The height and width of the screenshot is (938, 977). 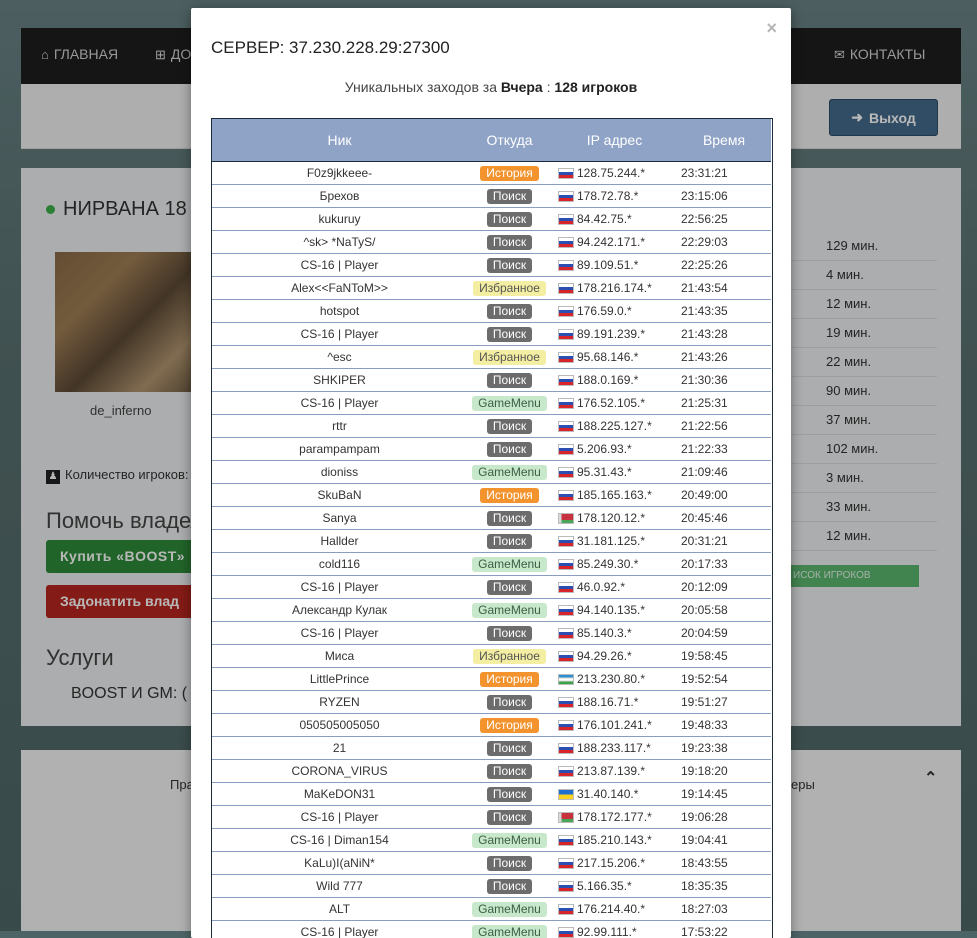 I want to click on table-row: CS-16 | PlayerПоиск89.191.239.*21:43:28, so click(x=491, y=334).